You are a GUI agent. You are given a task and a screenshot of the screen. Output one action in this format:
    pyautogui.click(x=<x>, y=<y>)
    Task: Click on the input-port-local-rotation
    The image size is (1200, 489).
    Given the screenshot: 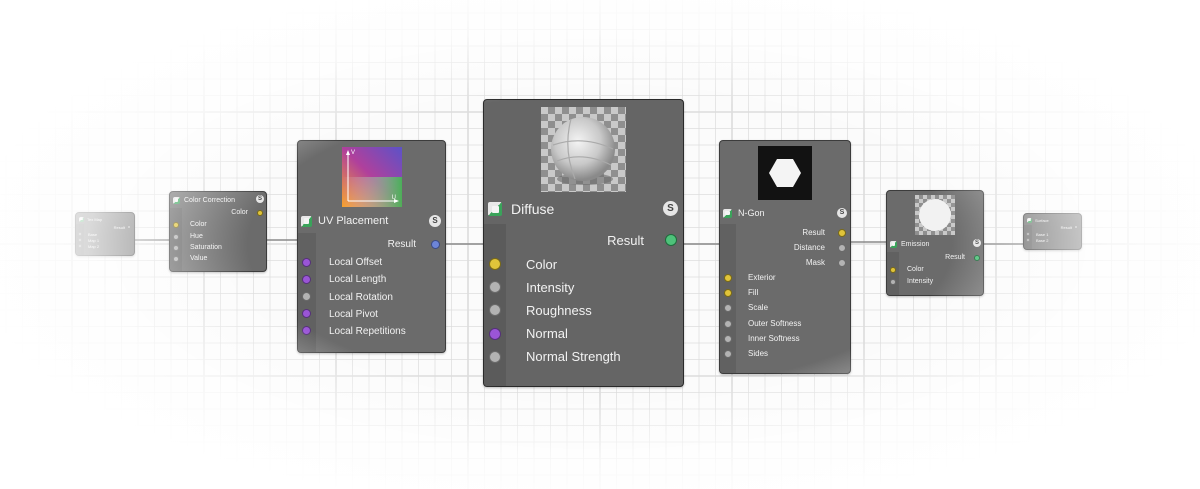 What is the action you would take?
    pyautogui.click(x=306, y=296)
    